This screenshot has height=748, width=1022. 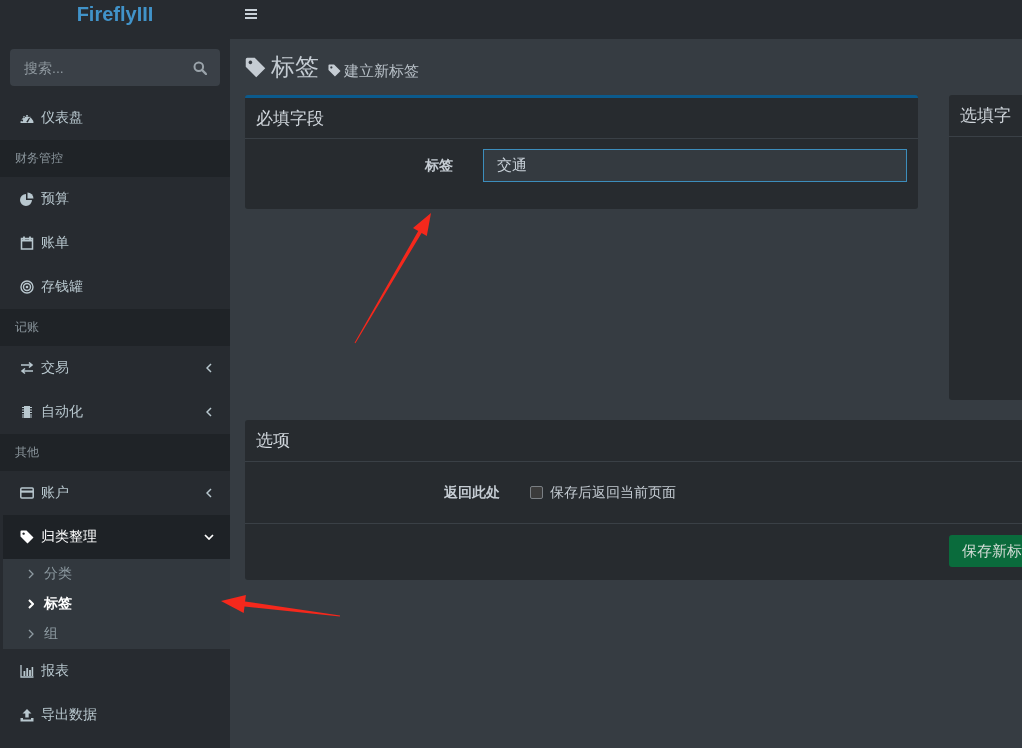 I want to click on submenu-item: 标签, so click(x=52, y=604).